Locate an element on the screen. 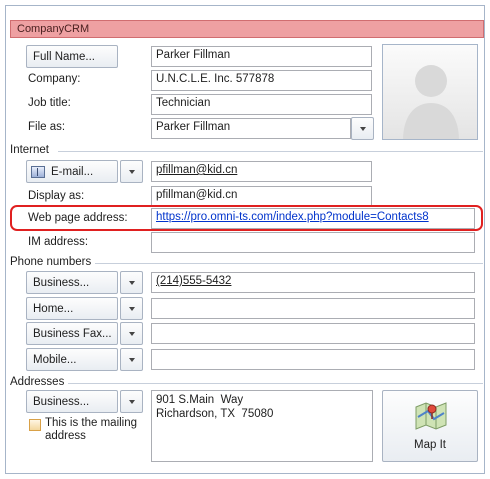  phone-business-dropdown is located at coordinates (131, 282).